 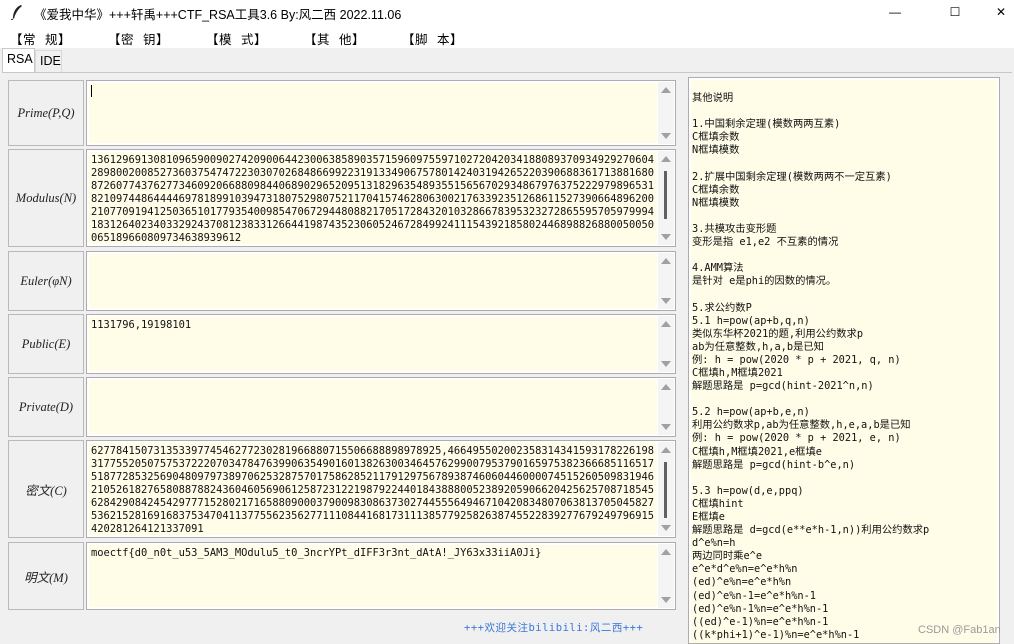 What do you see at coordinates (666, 281) in the screenshot?
I see `euler-scrollbar` at bounding box center [666, 281].